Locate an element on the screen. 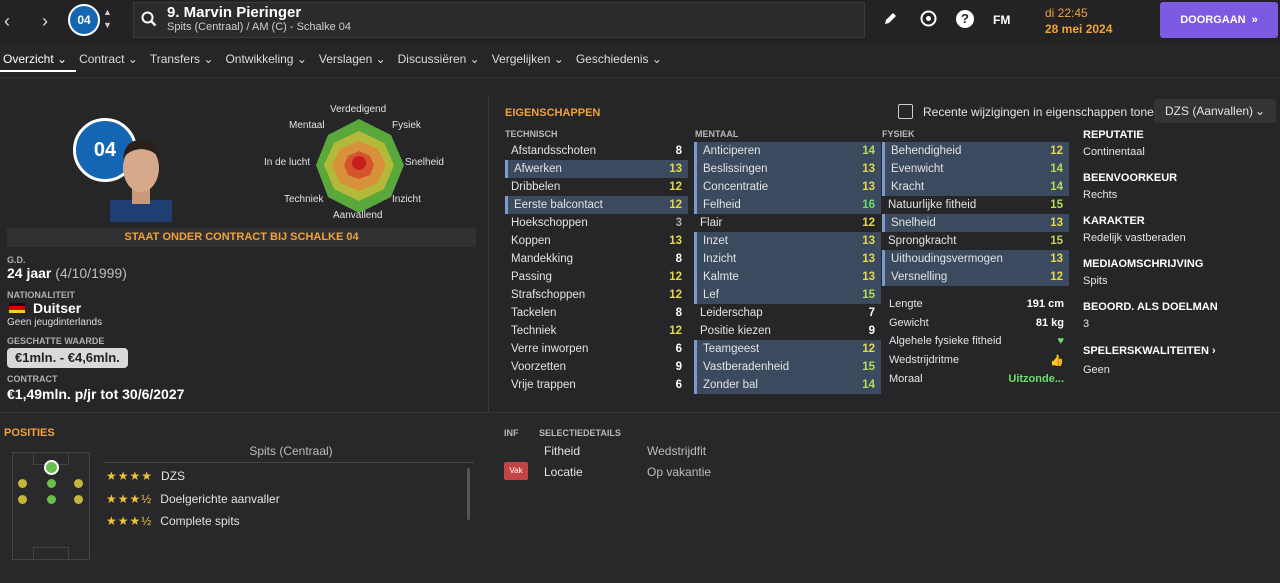 The height and width of the screenshot is (583, 1280). divider is located at coordinates (640, 77).